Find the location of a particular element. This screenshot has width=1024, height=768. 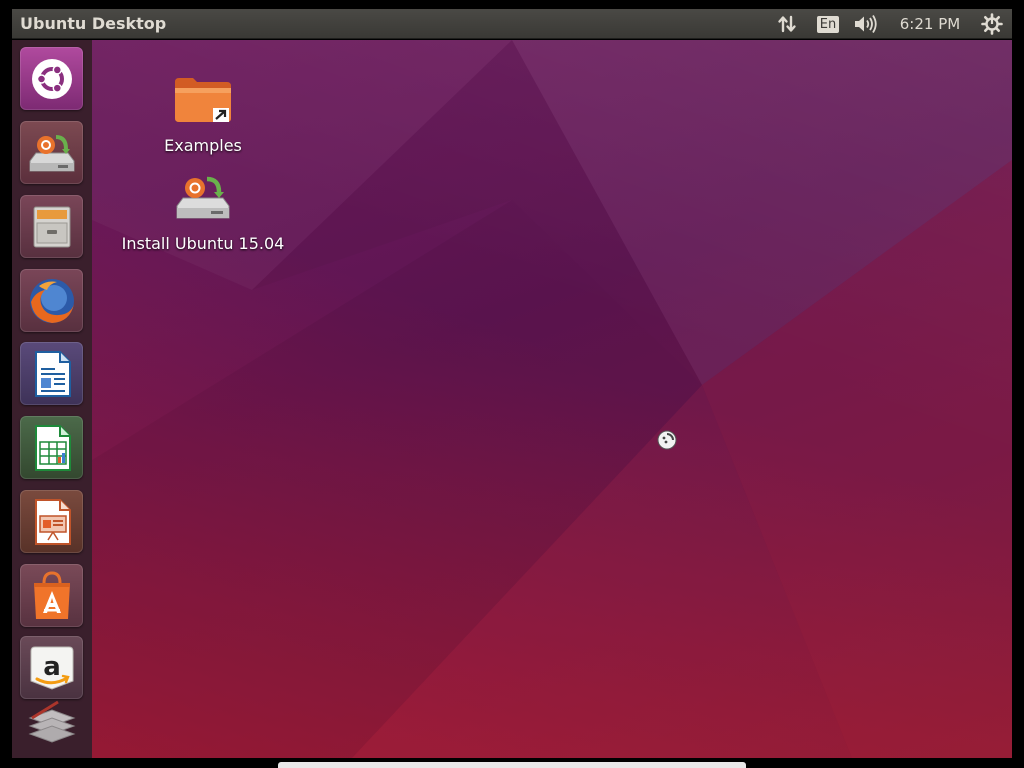

launcher: a is located at coordinates (52, 399).